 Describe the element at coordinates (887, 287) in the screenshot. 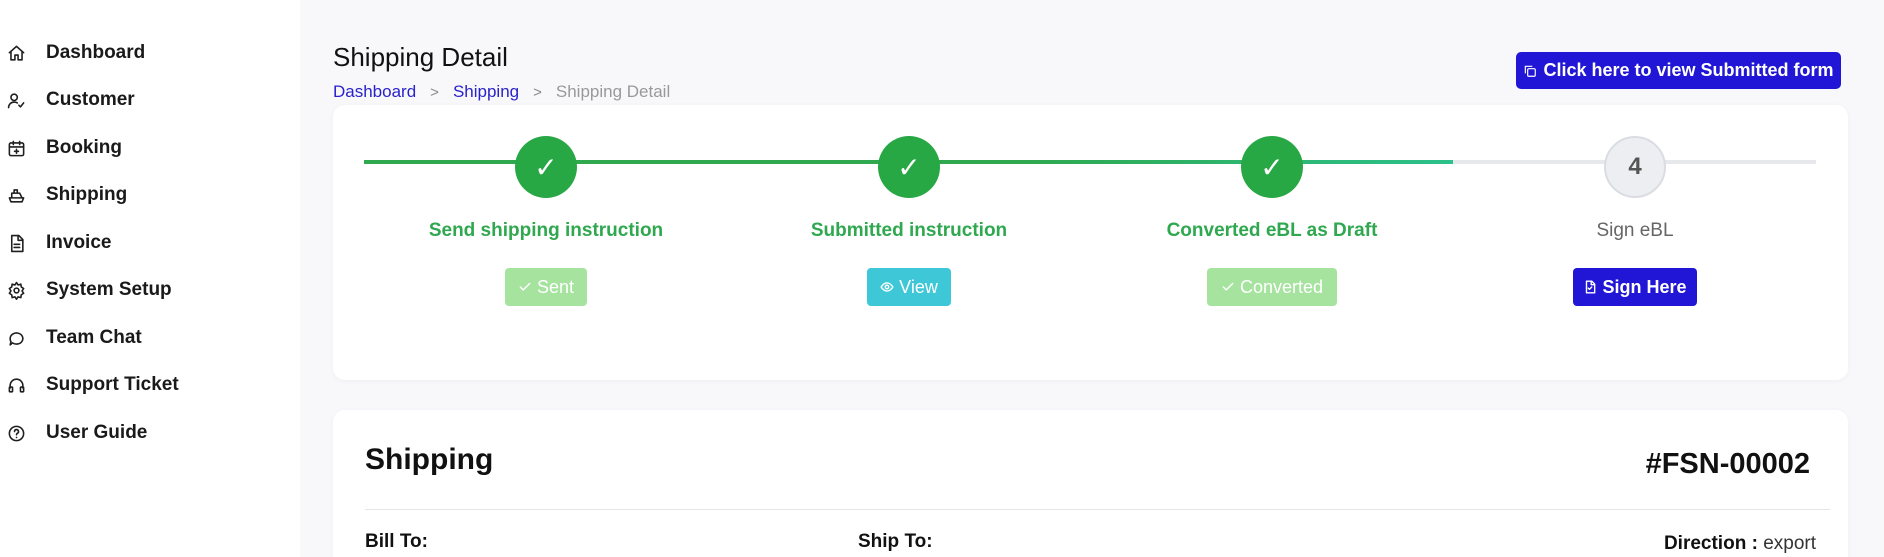

I see `eye-icon` at that location.